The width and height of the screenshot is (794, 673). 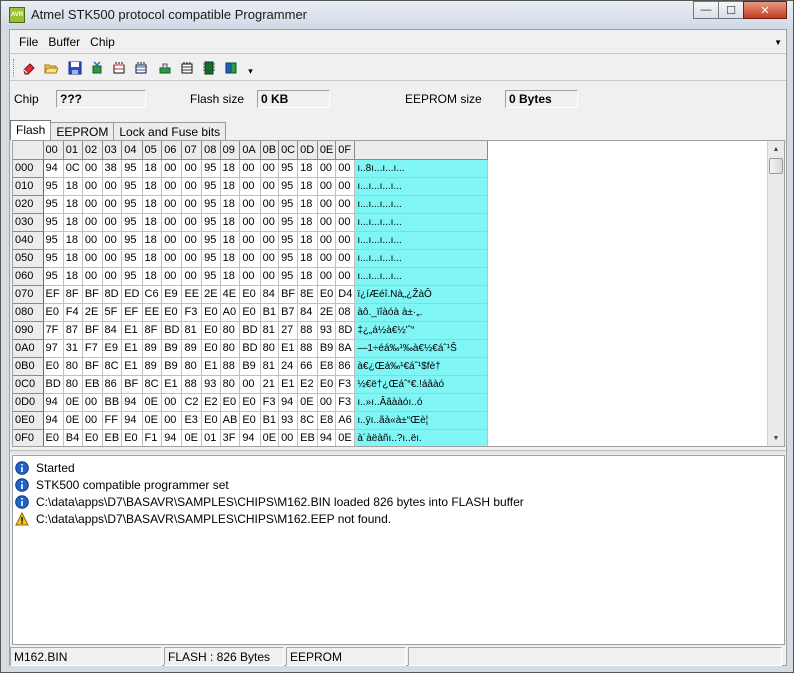 I want to click on ascii-cell: ı..»ı..Ââààóı..ó, so click(x=421, y=402).